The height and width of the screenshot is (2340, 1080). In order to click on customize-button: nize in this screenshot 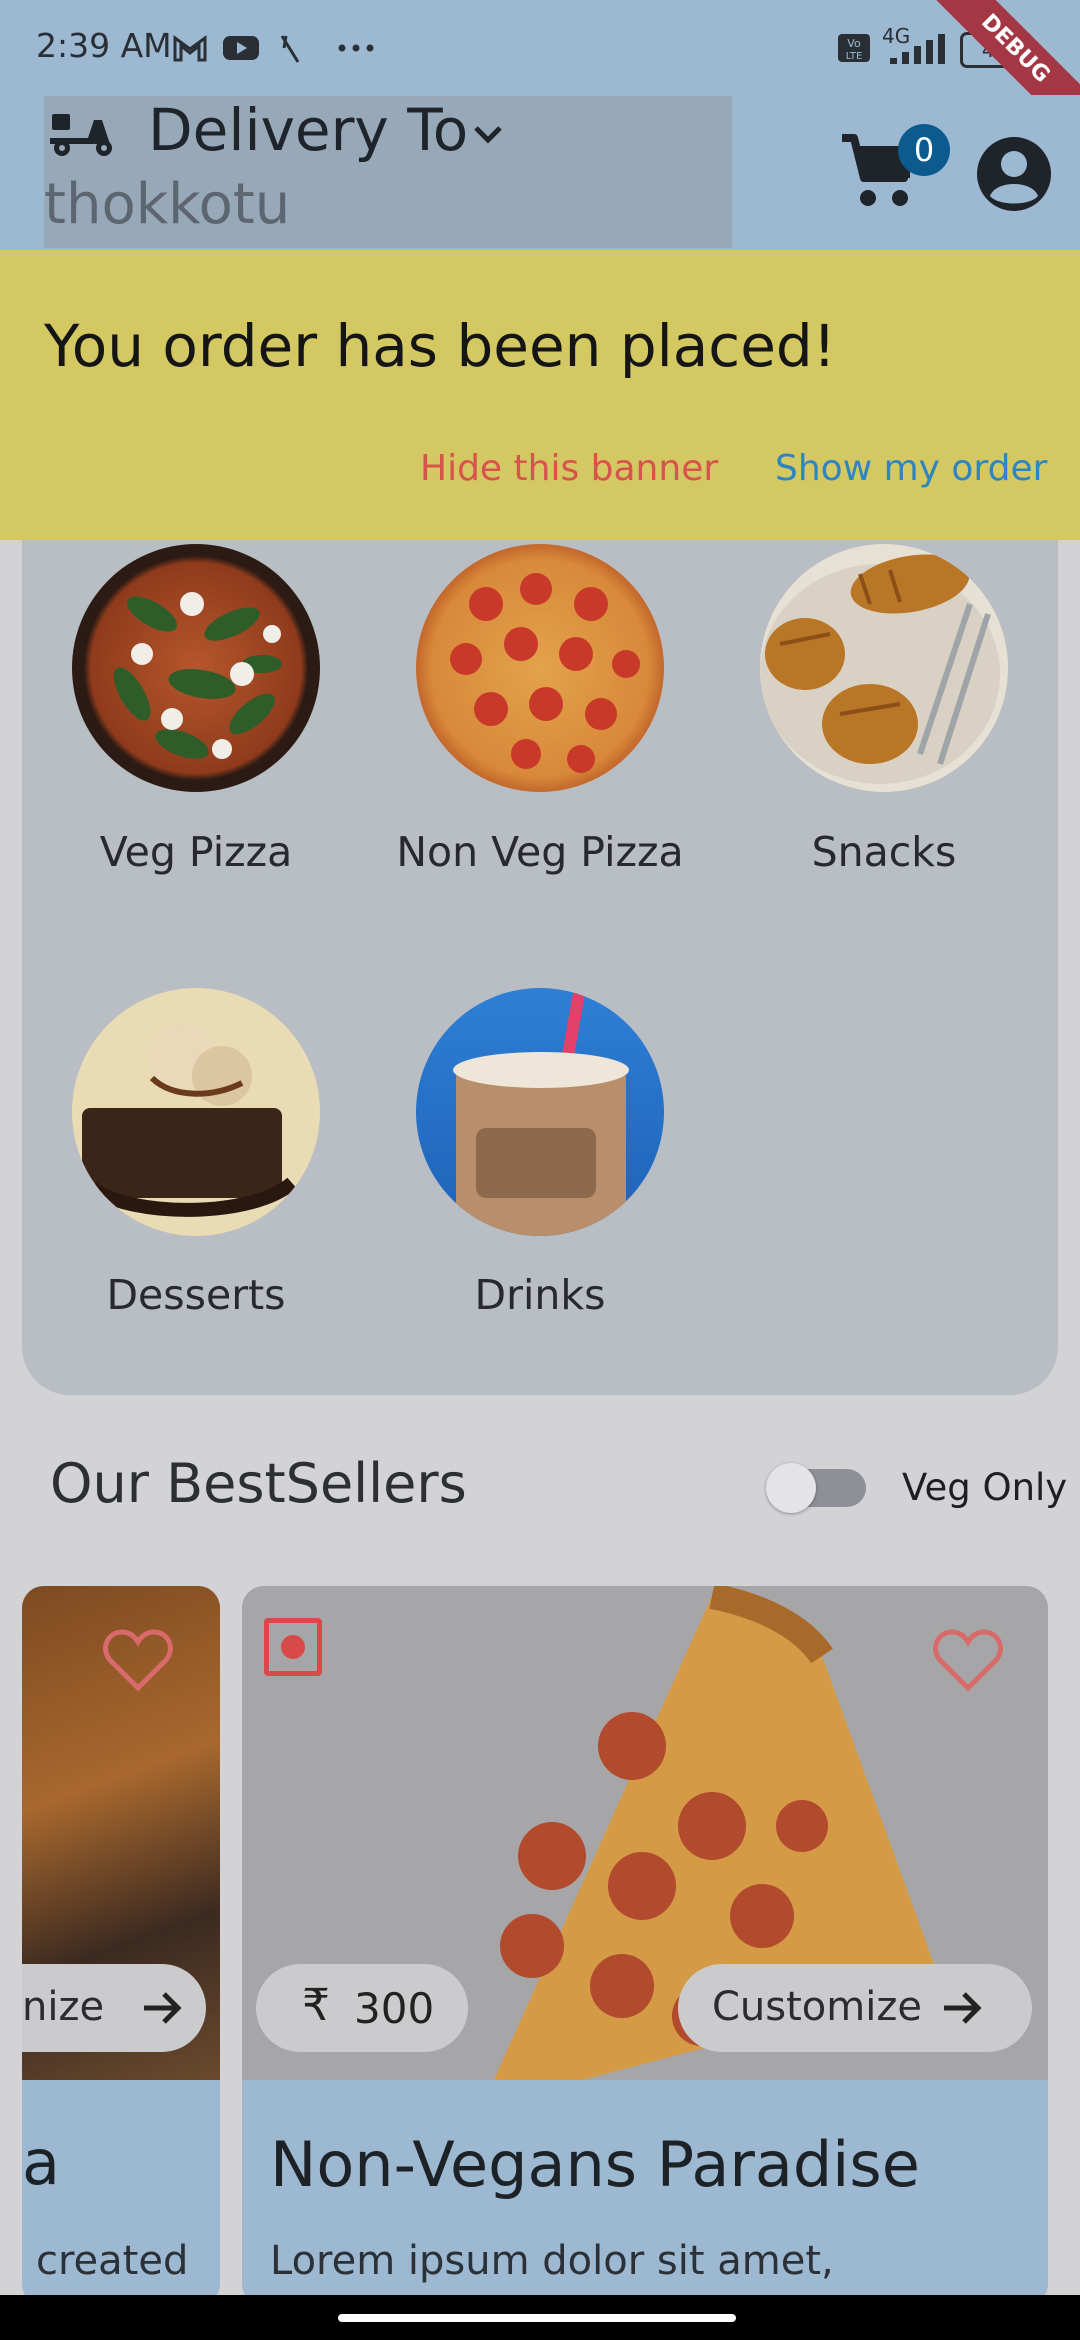, I will do `click(114, 2008)`.